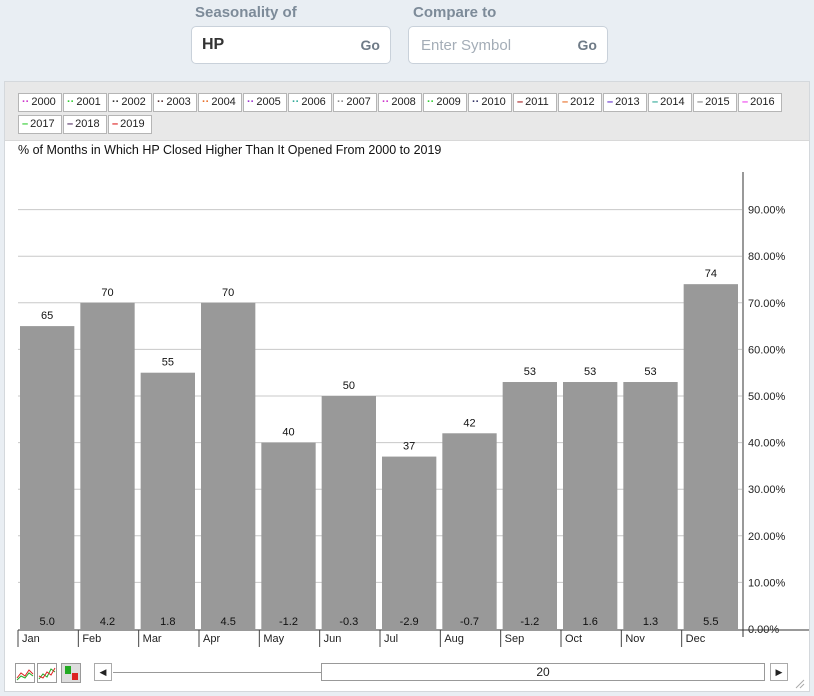  I want to click on y-tick-label: 30.00%, so click(767, 490).